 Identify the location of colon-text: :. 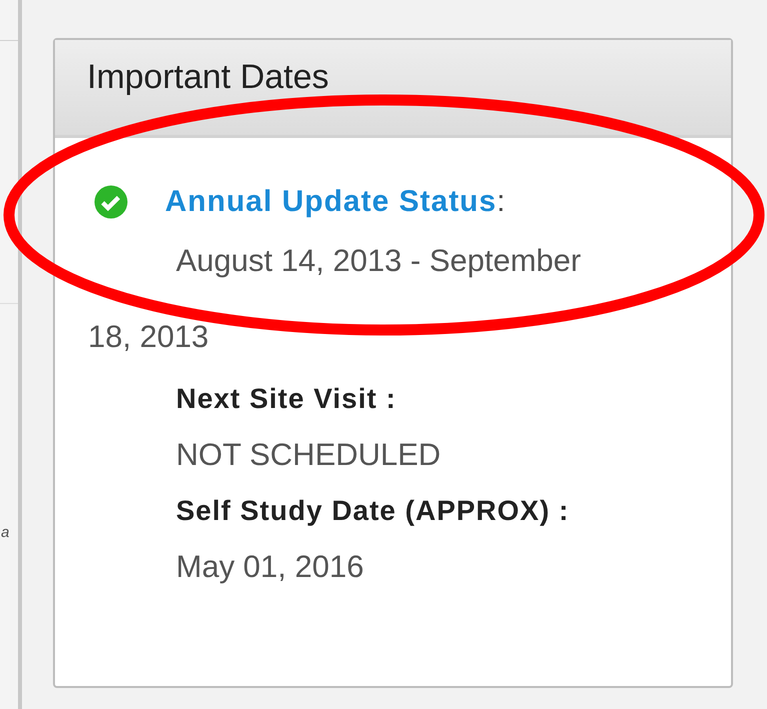
(501, 202).